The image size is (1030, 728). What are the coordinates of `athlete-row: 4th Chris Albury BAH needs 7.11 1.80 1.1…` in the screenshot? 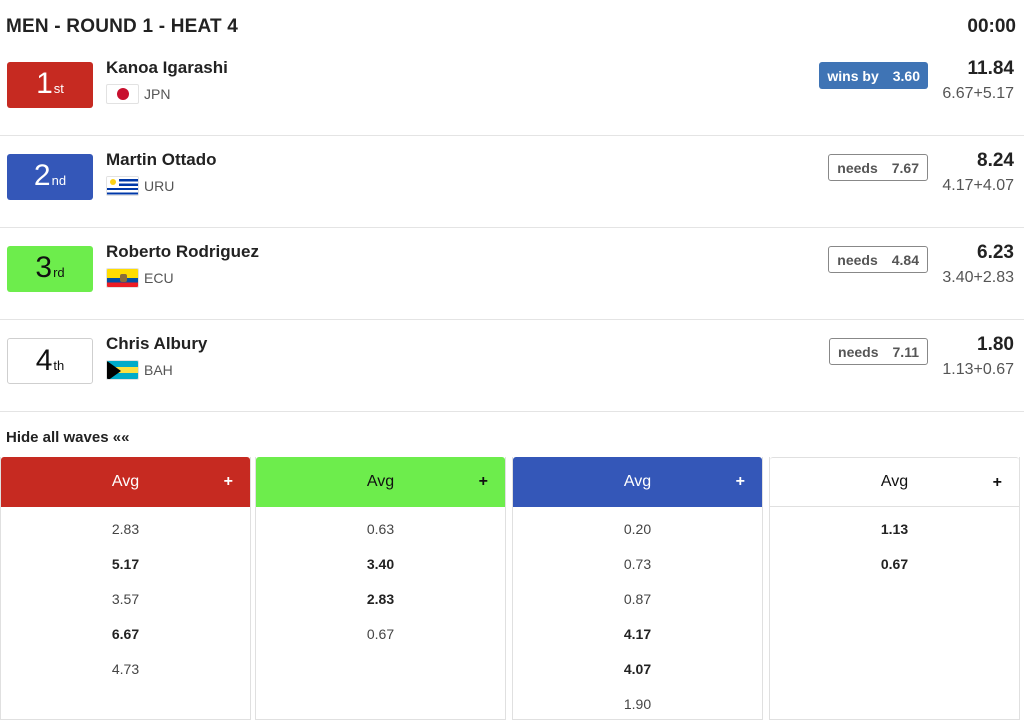 It's located at (512, 366).